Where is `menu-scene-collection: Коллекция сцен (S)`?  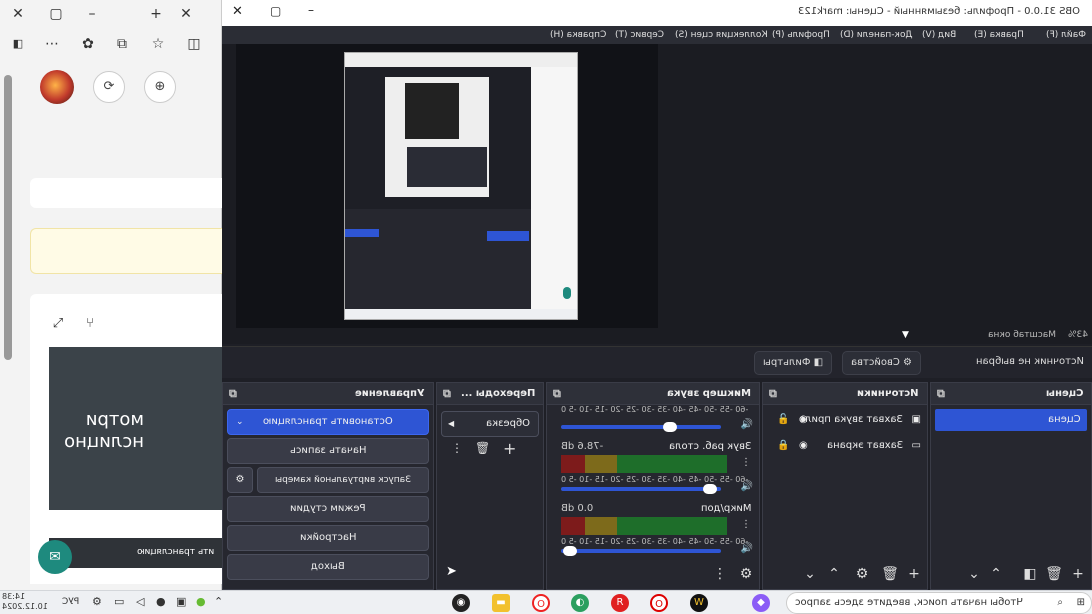 menu-scene-collection: Коллекция сцен (S) is located at coordinates (721, 35).